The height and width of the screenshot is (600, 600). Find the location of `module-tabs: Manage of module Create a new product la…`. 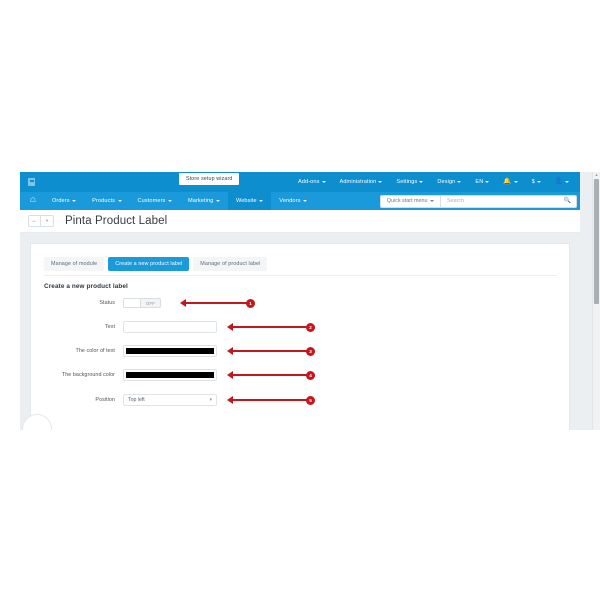

module-tabs: Manage of module Create a new product la… is located at coordinates (156, 264).